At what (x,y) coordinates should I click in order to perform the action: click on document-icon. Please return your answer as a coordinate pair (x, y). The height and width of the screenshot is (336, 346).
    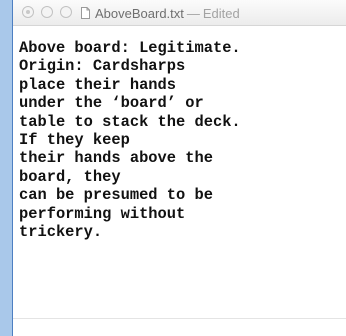
    Looking at the image, I should click on (85, 13).